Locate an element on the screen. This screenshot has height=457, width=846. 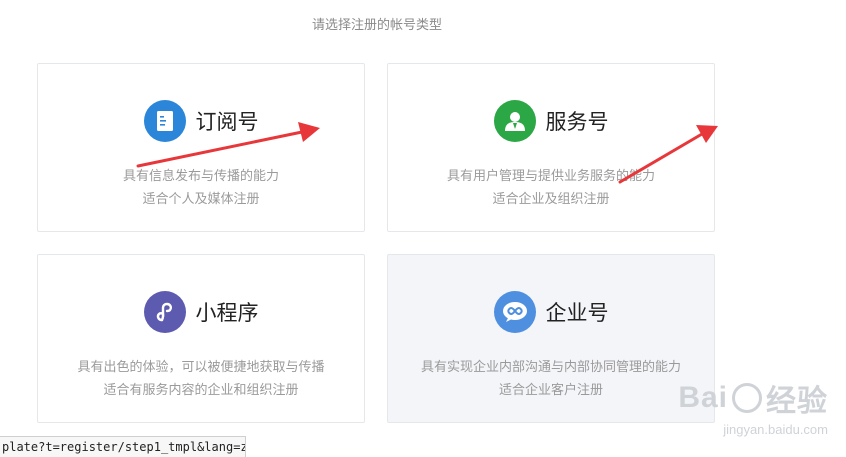
card-title: 服务号 is located at coordinates (577, 122).